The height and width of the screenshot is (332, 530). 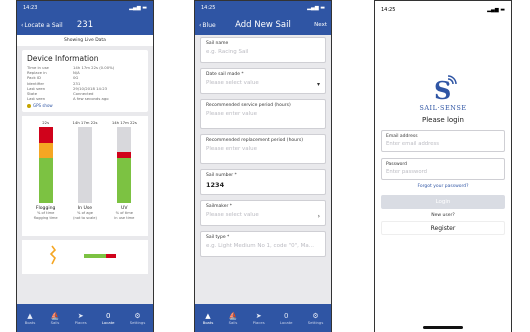 What do you see at coordinates (217, 43) in the screenshot?
I see `field-label: Sail name` at bounding box center [217, 43].